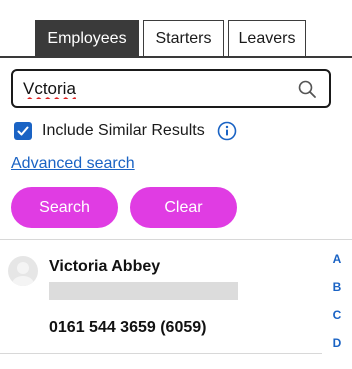 This screenshot has height=369, width=352. What do you see at coordinates (87, 38) in the screenshot?
I see `tab-employees: Employees` at bounding box center [87, 38].